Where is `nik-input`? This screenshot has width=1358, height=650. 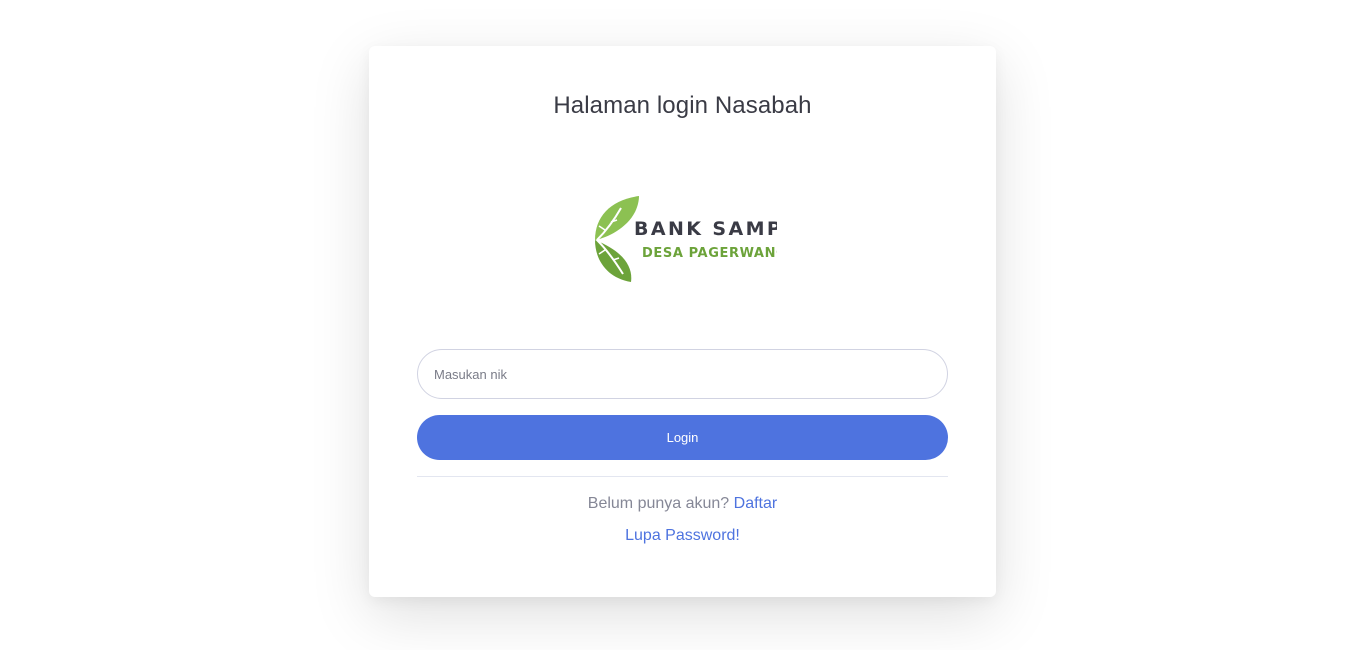
nik-input is located at coordinates (682, 374).